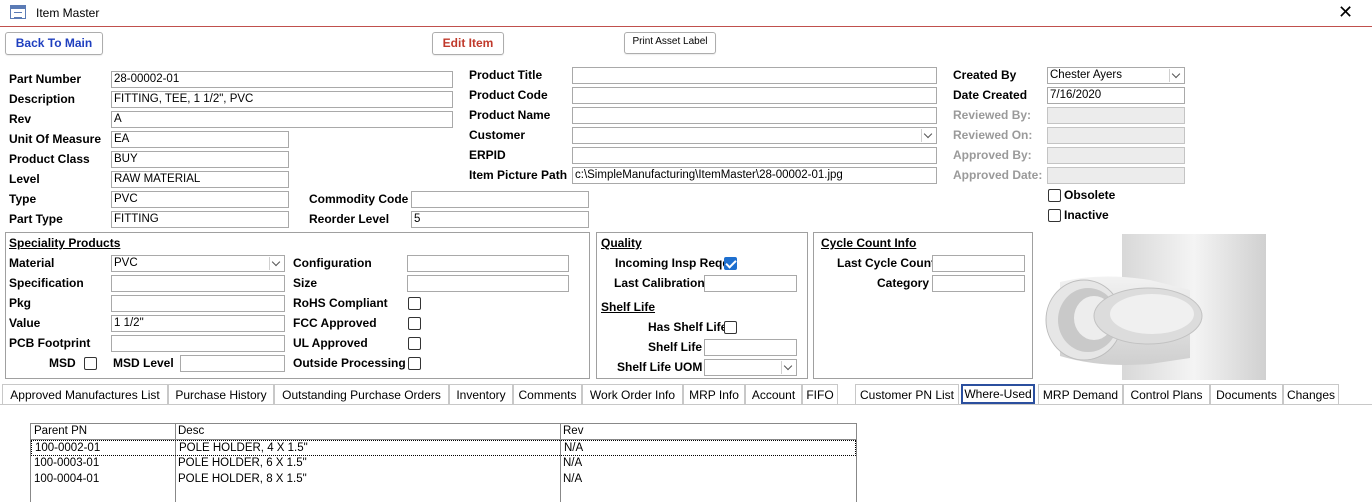 The width and height of the screenshot is (1372, 502). What do you see at coordinates (468, 43) in the screenshot?
I see `edit-item-button: Edit Item` at bounding box center [468, 43].